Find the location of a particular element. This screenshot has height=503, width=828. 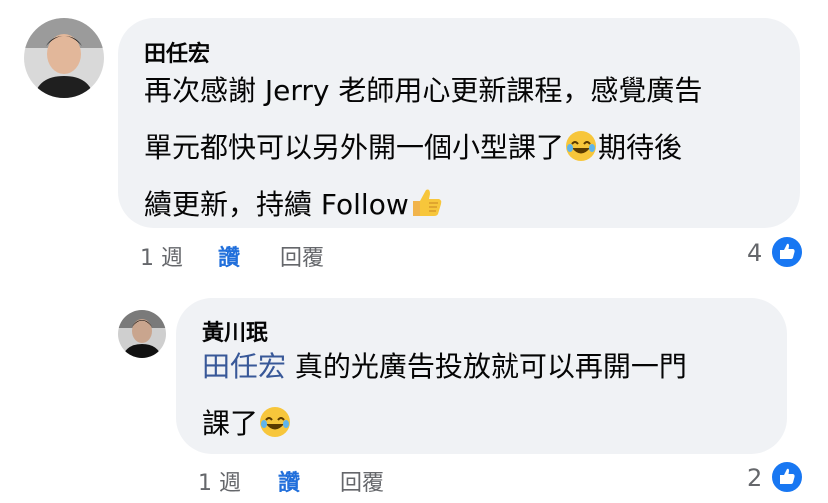

reply-line: 課了 is located at coordinates (444, 423).